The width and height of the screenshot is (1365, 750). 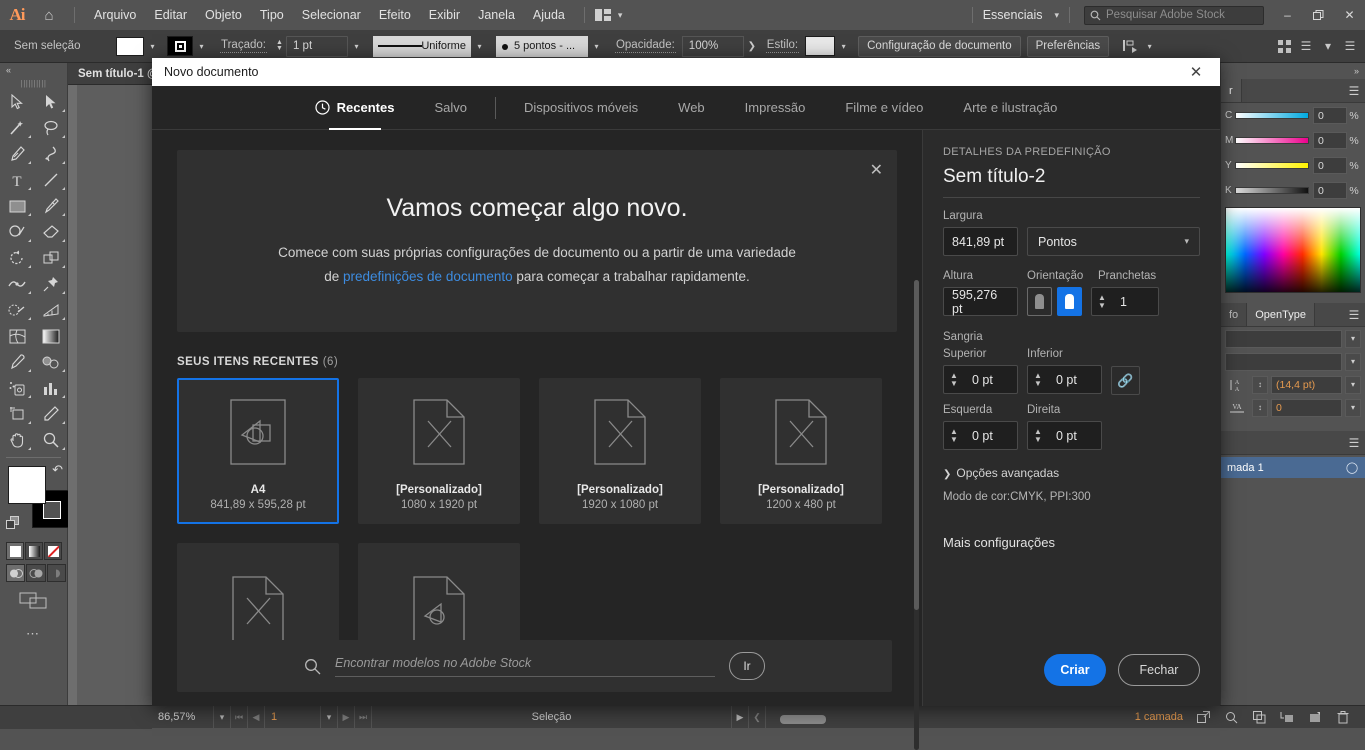 I want to click on draw-normal-button, so click(x=16, y=573).